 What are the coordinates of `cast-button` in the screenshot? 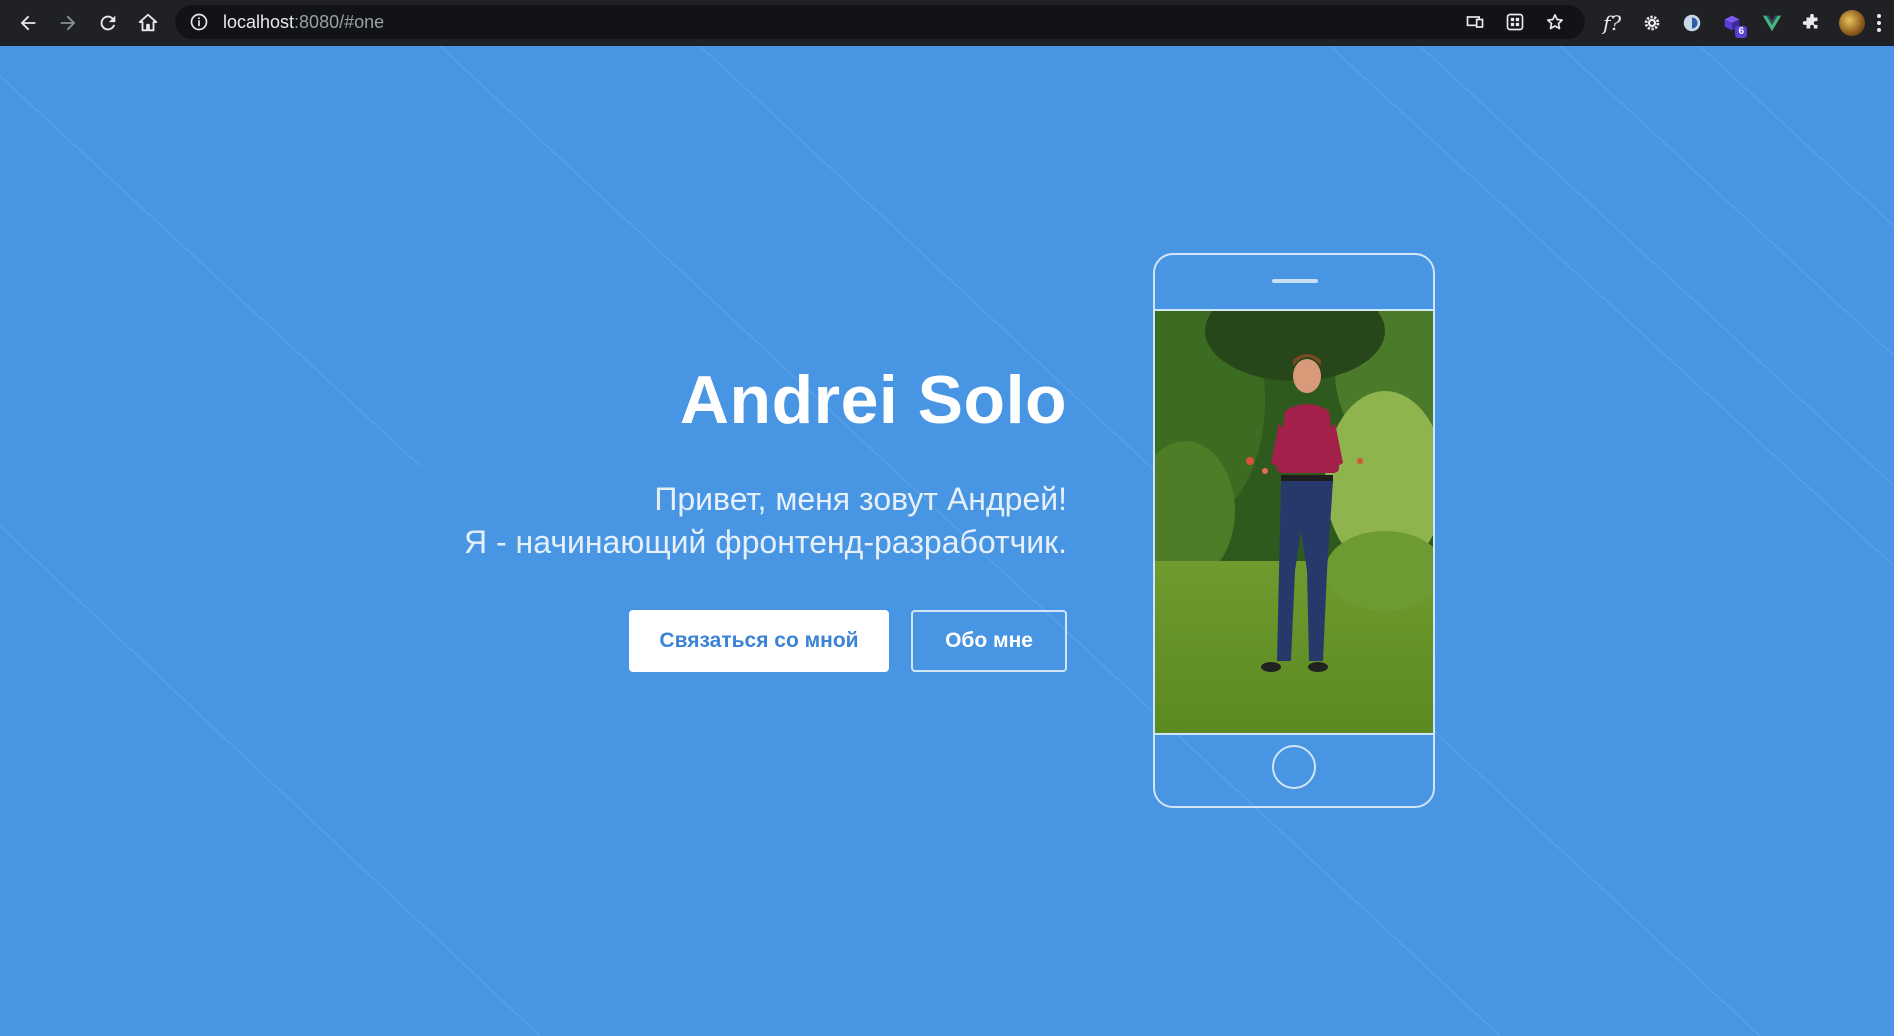 It's located at (1475, 22).